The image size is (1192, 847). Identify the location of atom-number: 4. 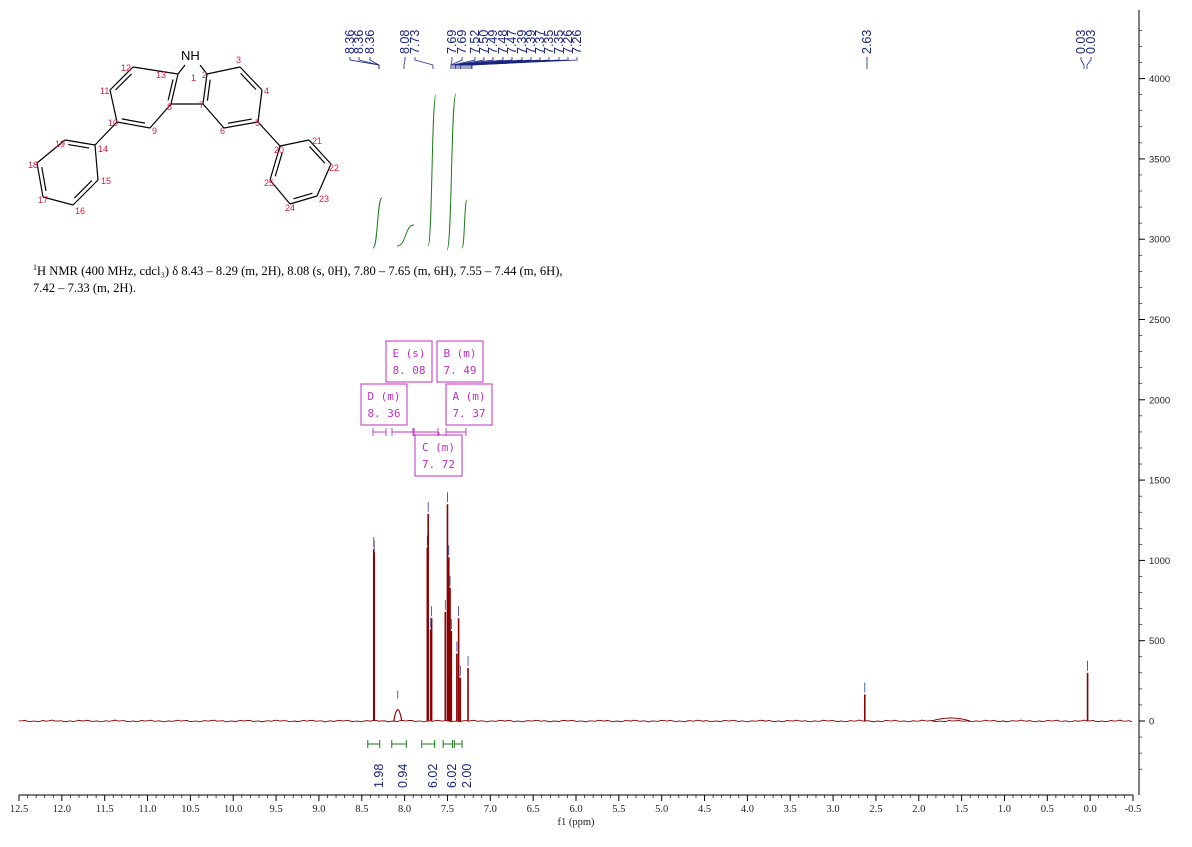
(266, 91).